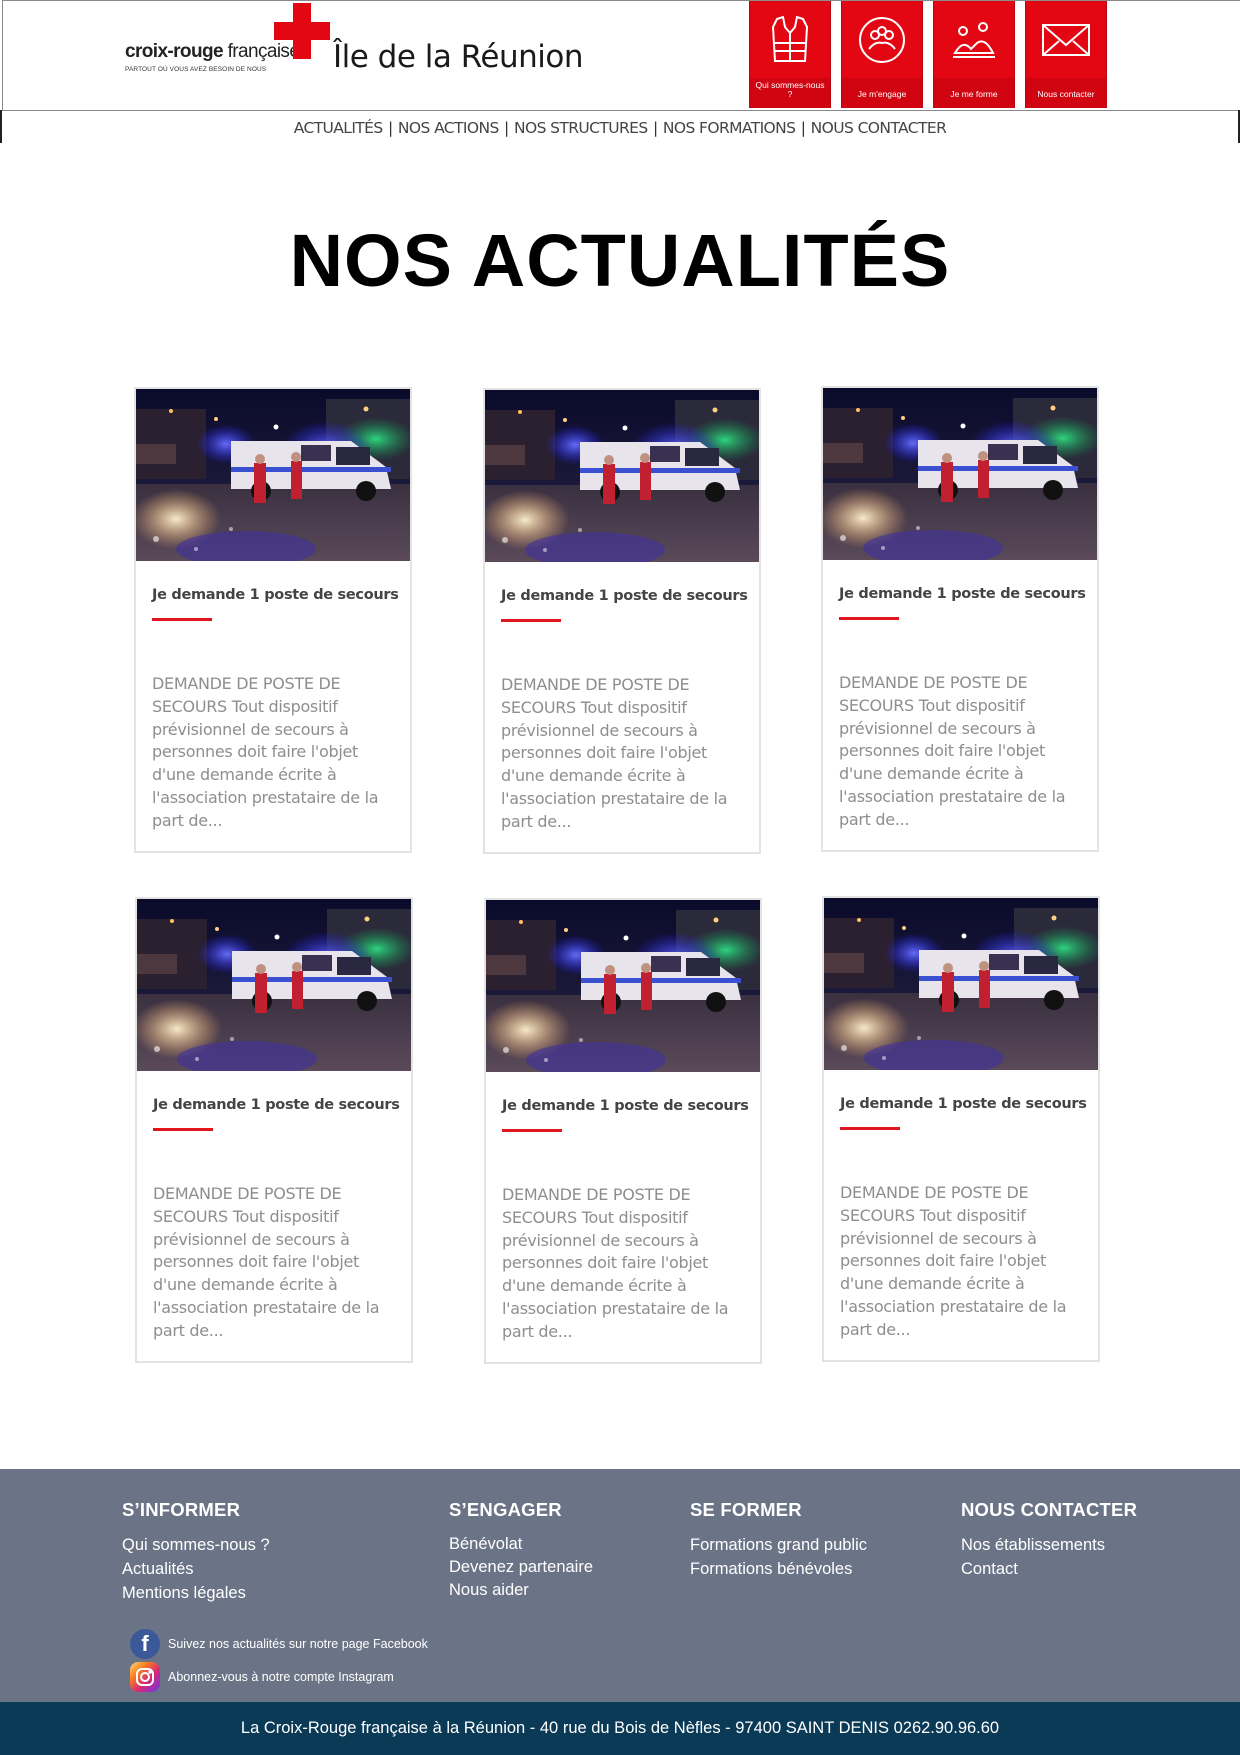  What do you see at coordinates (974, 94) in the screenshot?
I see `tile-label: Je me forme` at bounding box center [974, 94].